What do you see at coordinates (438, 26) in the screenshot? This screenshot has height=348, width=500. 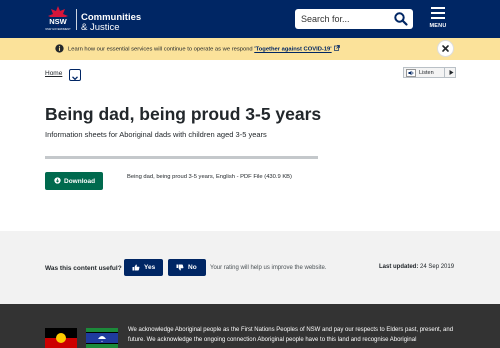 I see `menu-label: MENU` at bounding box center [438, 26].